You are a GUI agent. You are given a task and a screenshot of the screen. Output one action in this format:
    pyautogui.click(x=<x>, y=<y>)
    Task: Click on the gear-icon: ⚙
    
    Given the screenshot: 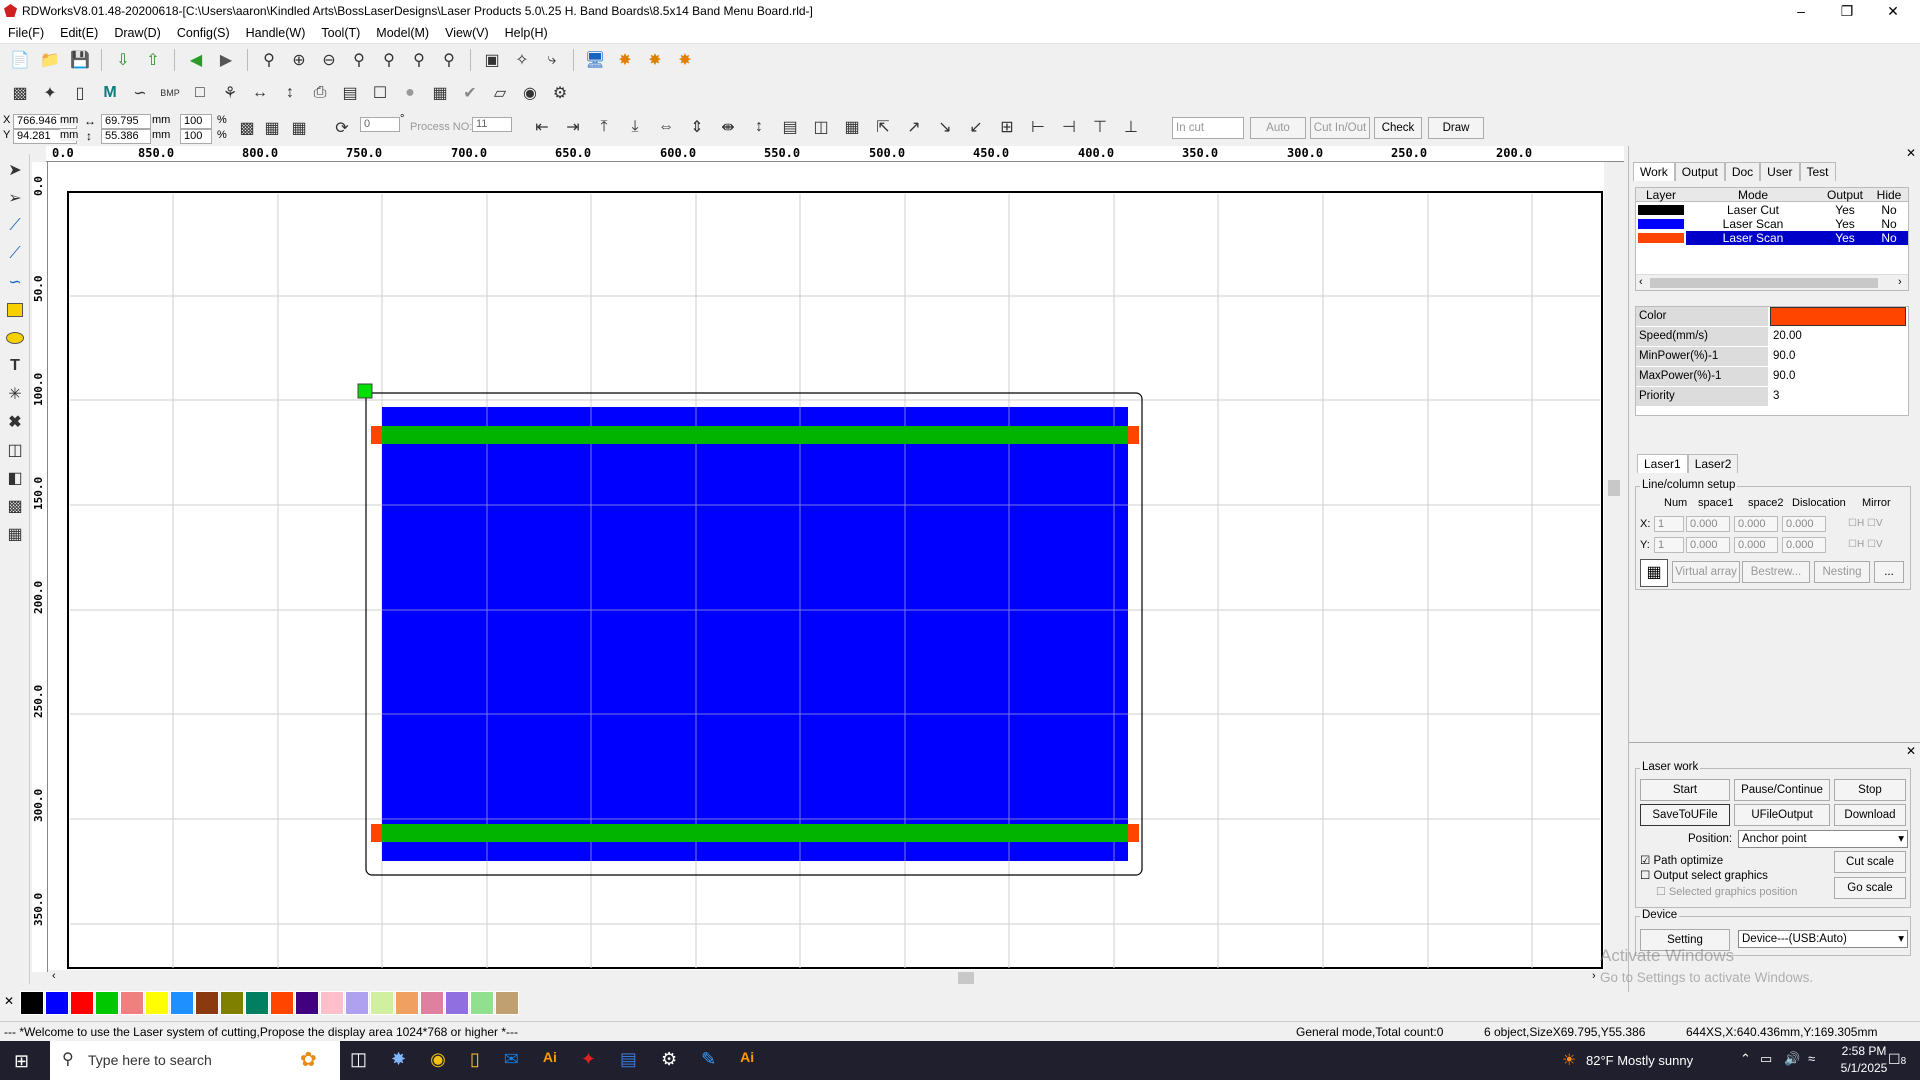 What is the action you would take?
    pyautogui.click(x=560, y=93)
    